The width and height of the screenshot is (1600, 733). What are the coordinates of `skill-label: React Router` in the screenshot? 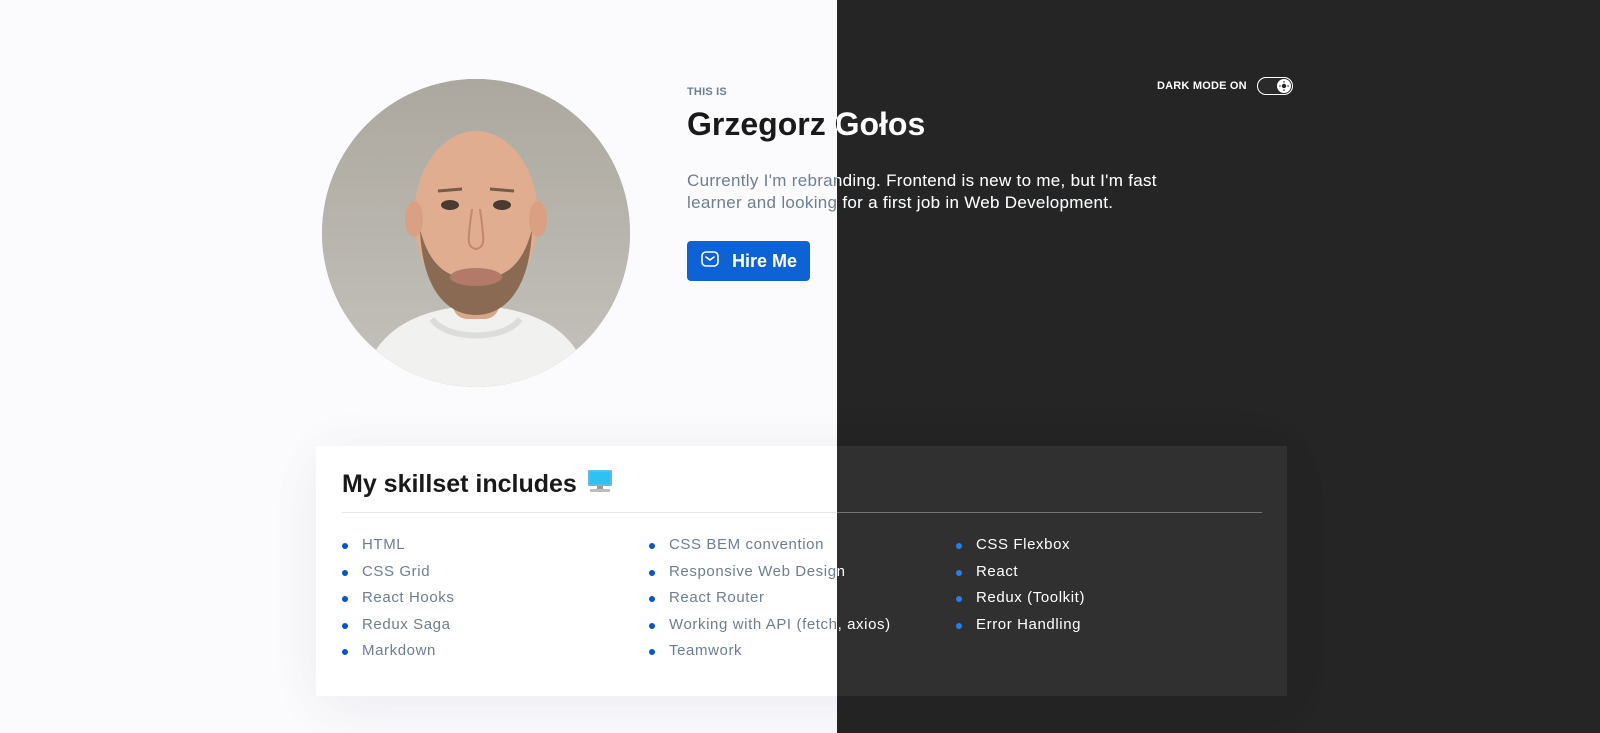 It's located at (717, 597).